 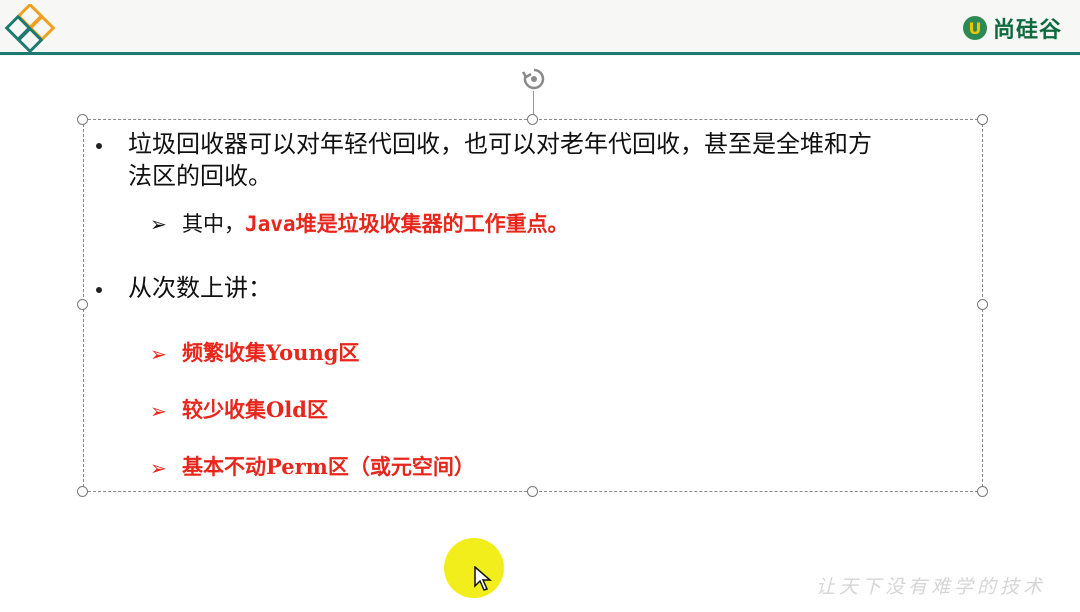 What do you see at coordinates (982, 304) in the screenshot?
I see `resize-handle-middle-right` at bounding box center [982, 304].